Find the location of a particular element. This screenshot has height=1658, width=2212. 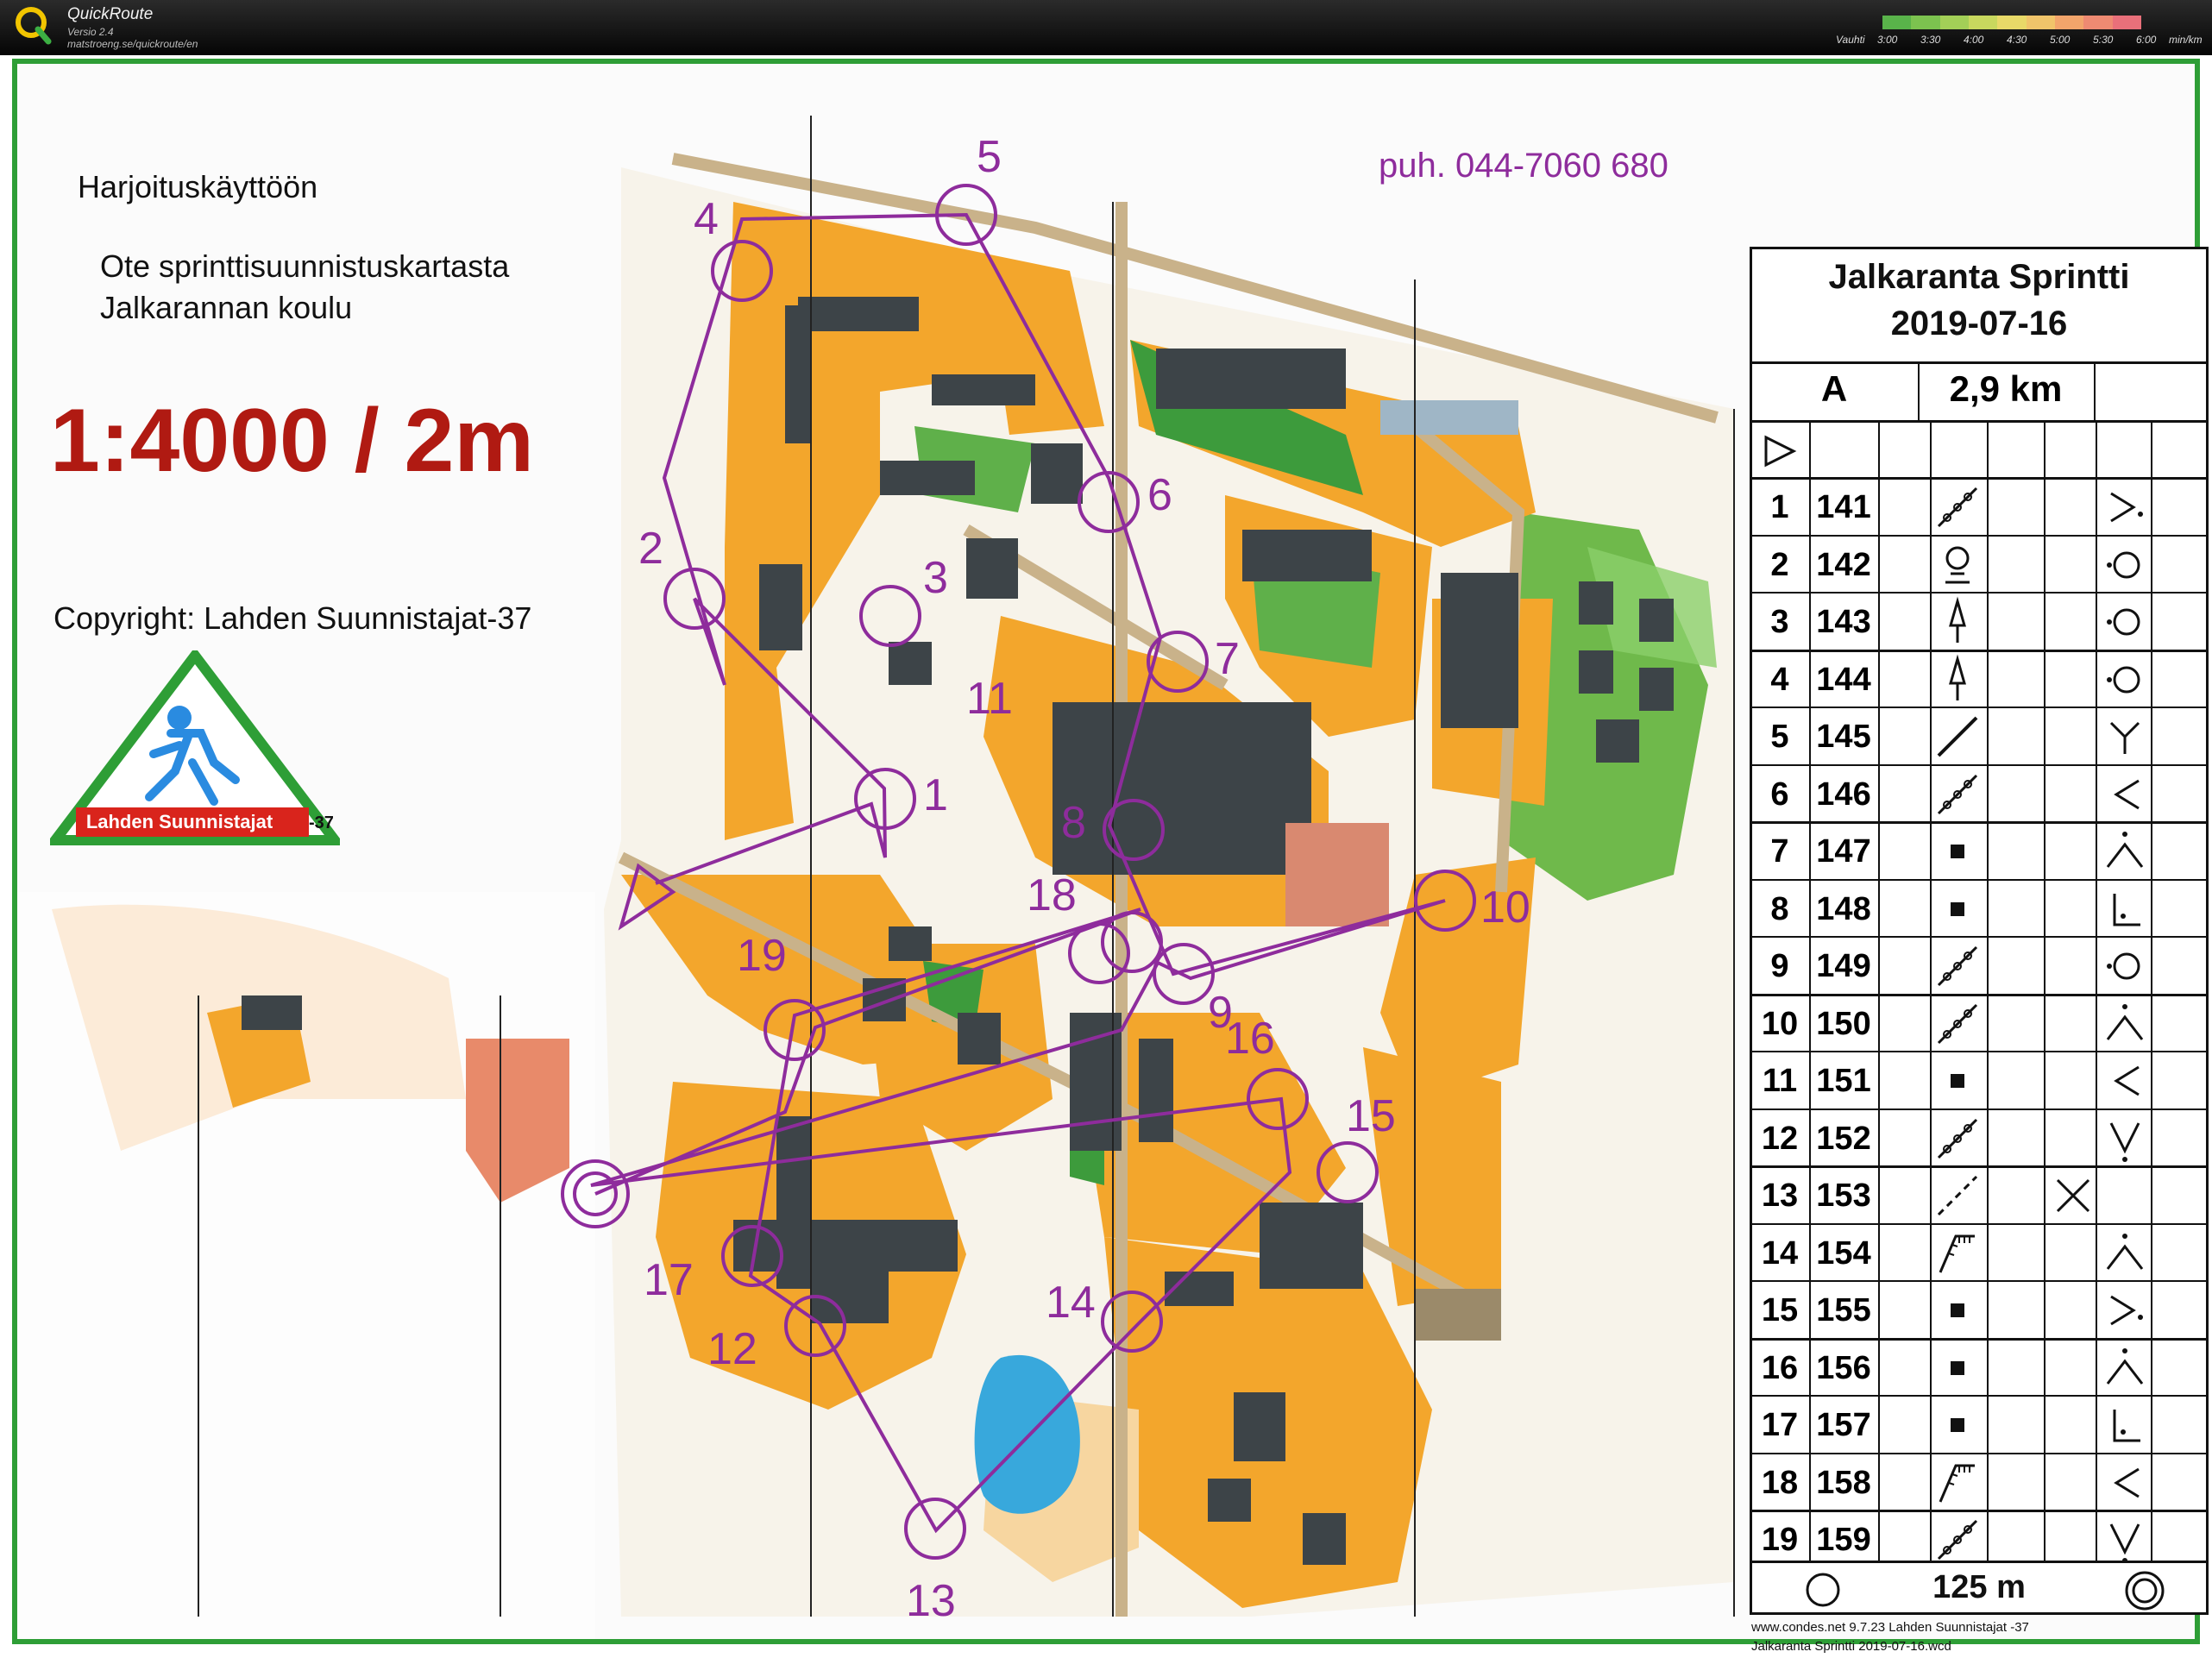

app-version: Versio 2.4 is located at coordinates (91, 32).